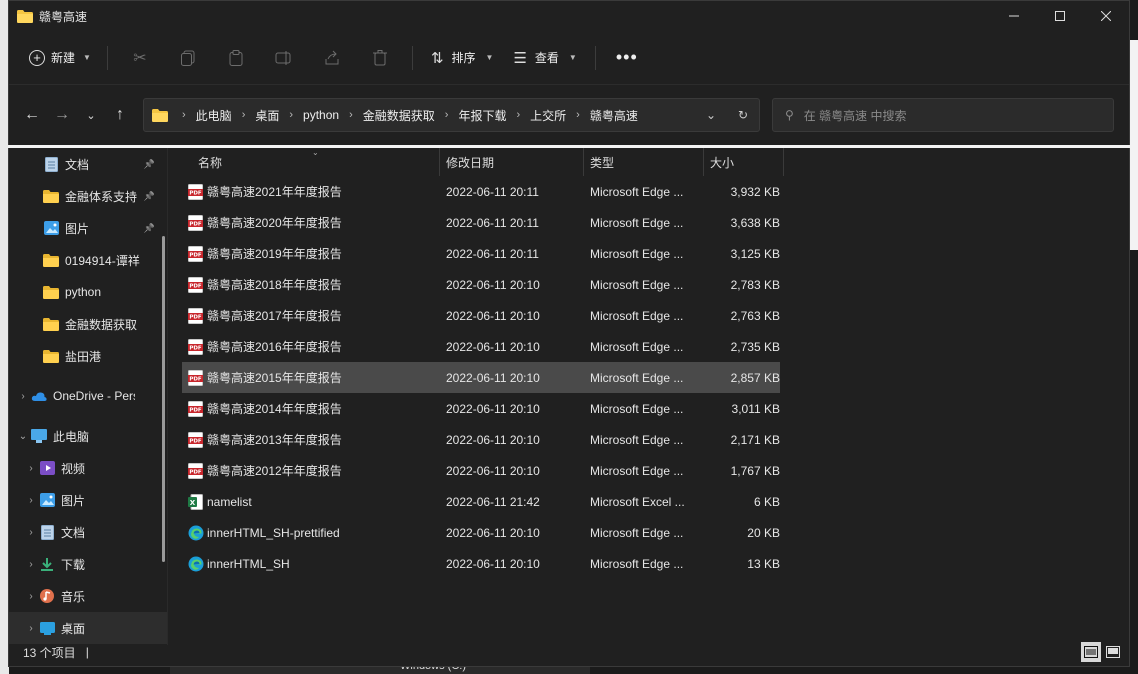 This screenshot has height=674, width=1138. I want to click on address-history-button: ⌄, so click(711, 115).